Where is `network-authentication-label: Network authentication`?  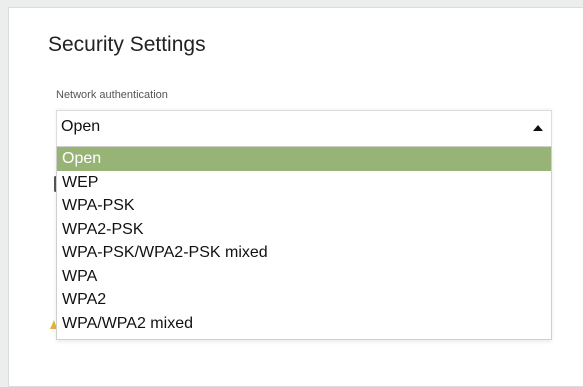
network-authentication-label: Network authentication is located at coordinates (112, 95).